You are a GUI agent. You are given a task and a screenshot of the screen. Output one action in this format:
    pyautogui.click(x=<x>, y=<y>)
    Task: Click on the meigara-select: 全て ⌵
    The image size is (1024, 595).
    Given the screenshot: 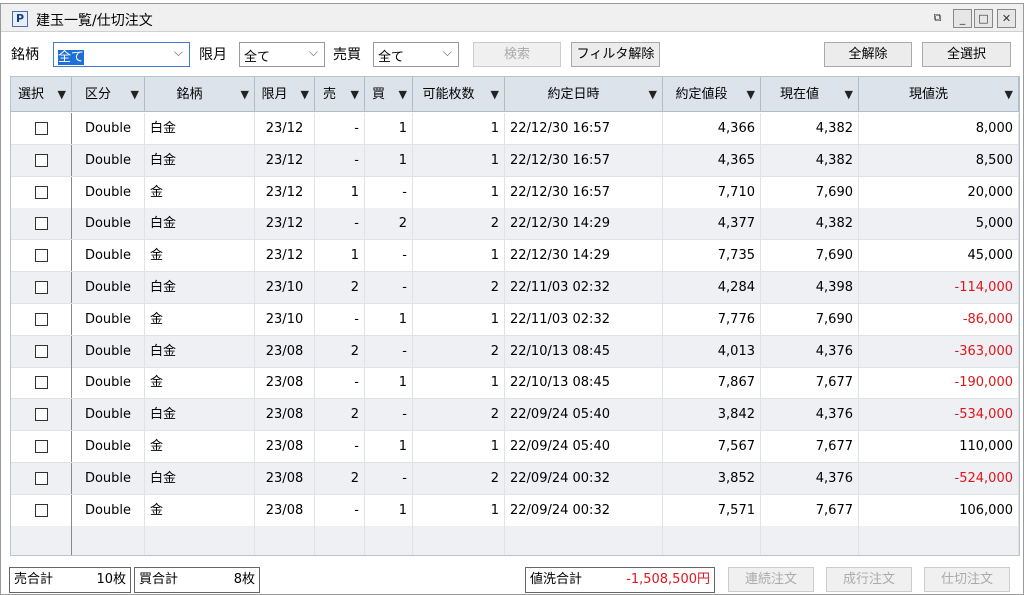 What is the action you would take?
    pyautogui.click(x=121, y=54)
    